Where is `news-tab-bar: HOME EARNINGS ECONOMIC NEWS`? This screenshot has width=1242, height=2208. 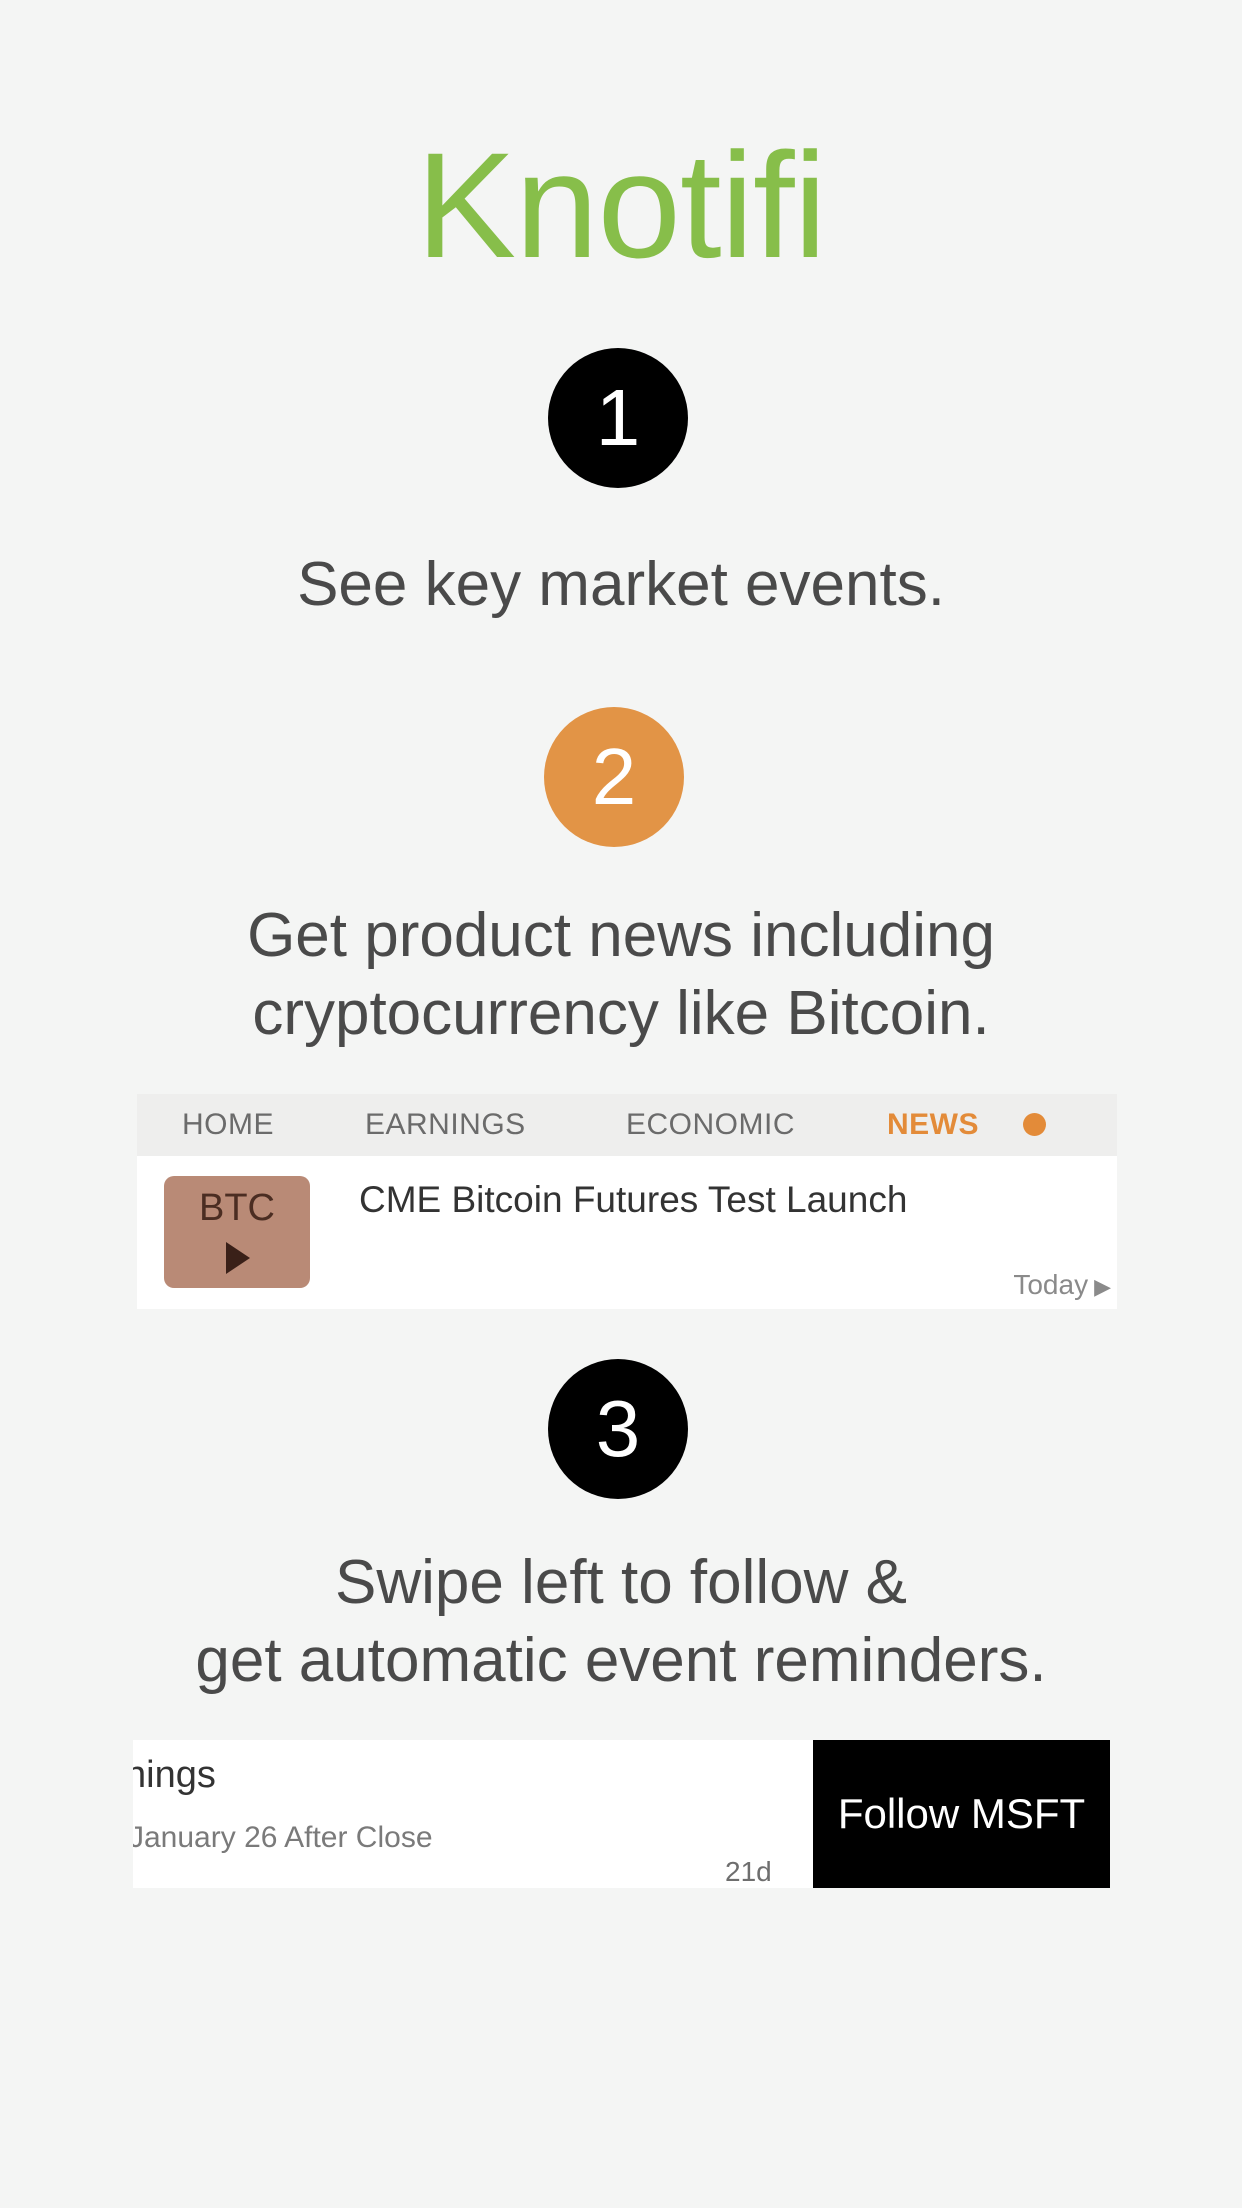 news-tab-bar: HOME EARNINGS ECONOMIC NEWS is located at coordinates (627, 1125).